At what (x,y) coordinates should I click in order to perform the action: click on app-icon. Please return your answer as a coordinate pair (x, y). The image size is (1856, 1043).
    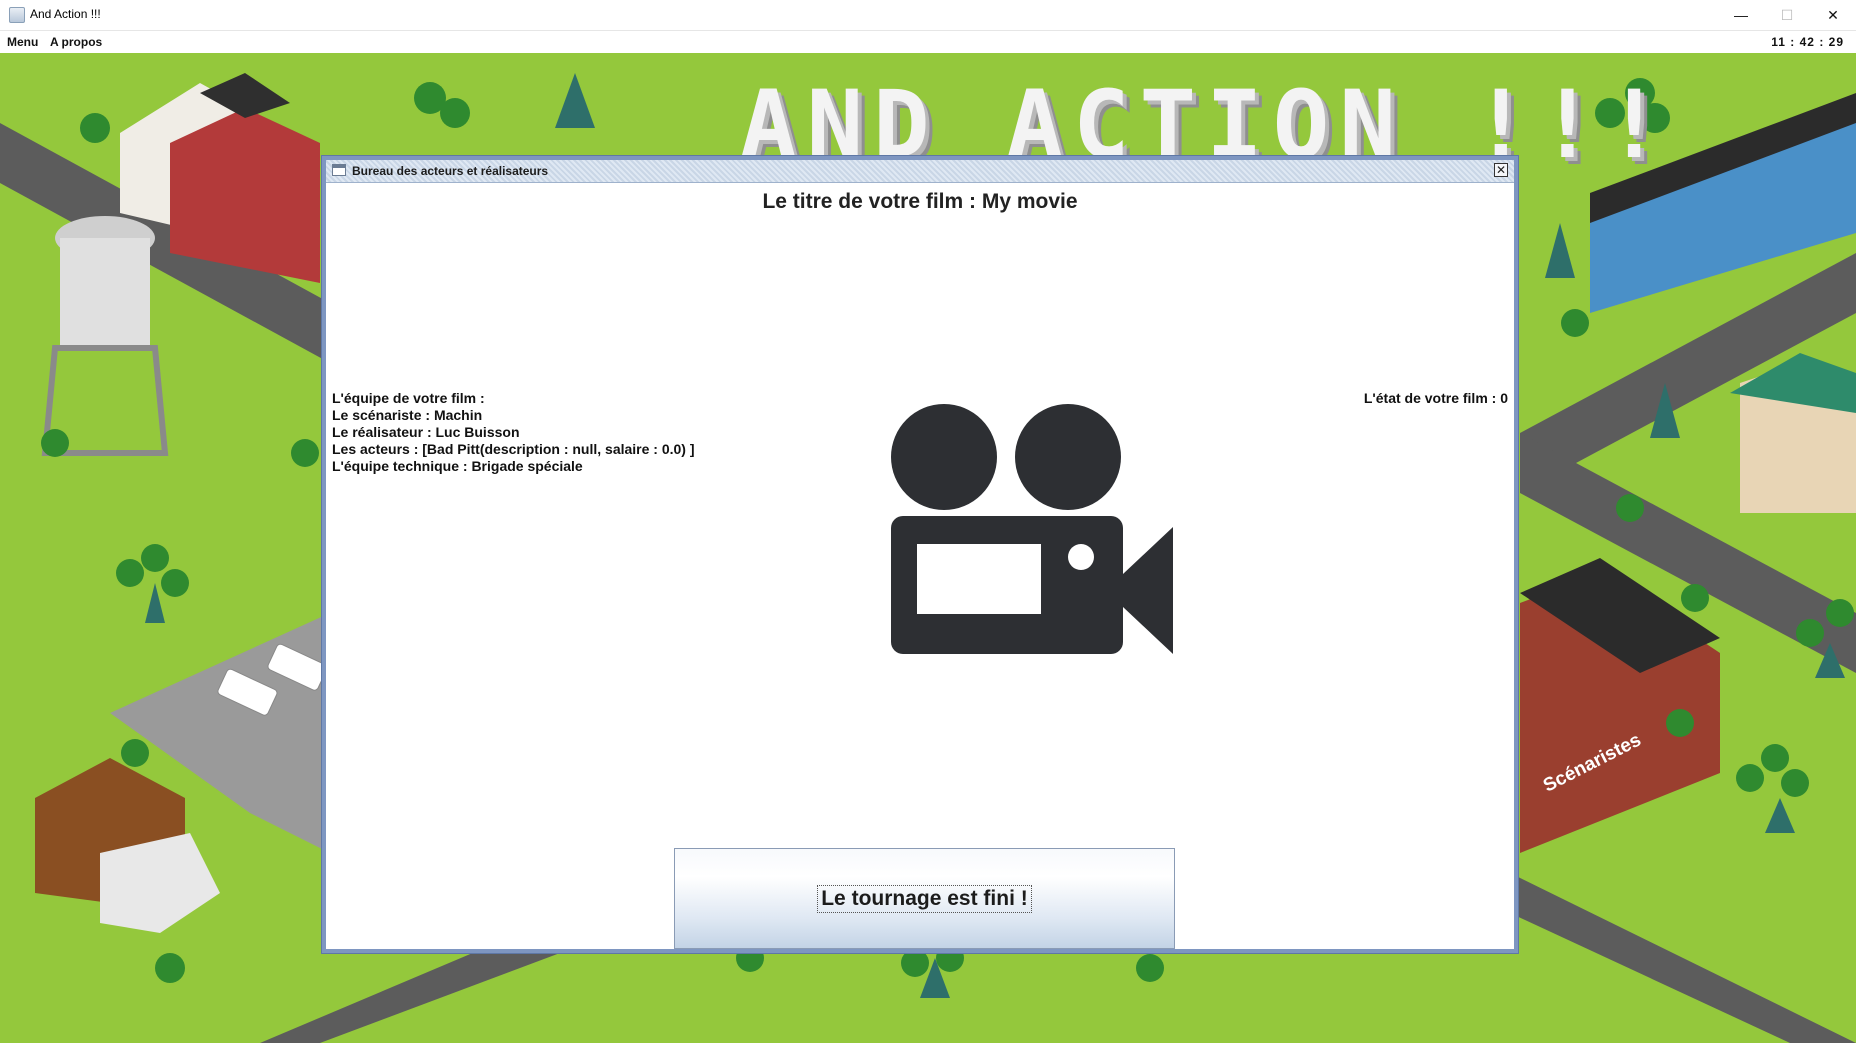
    Looking at the image, I should click on (17, 15).